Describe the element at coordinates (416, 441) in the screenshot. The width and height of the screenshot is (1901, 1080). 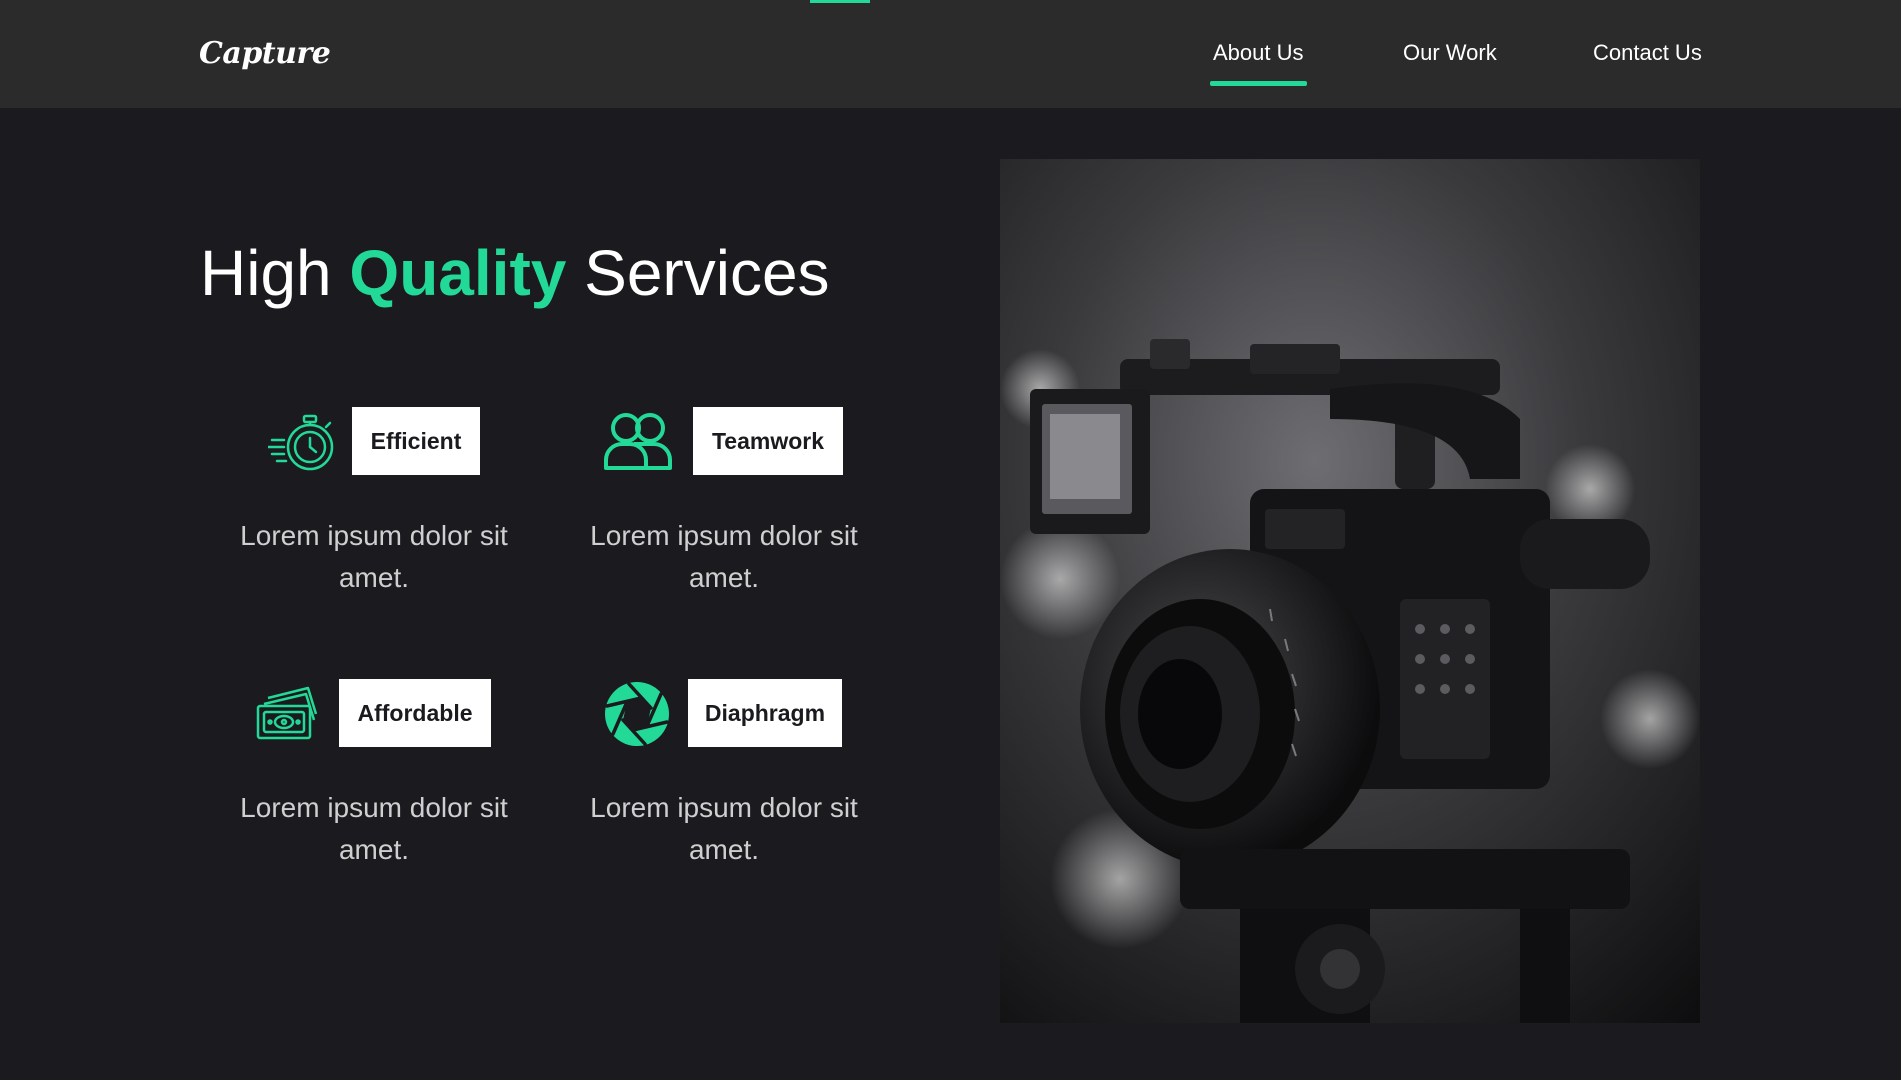
I see `service-label-efficient: Efficient` at that location.